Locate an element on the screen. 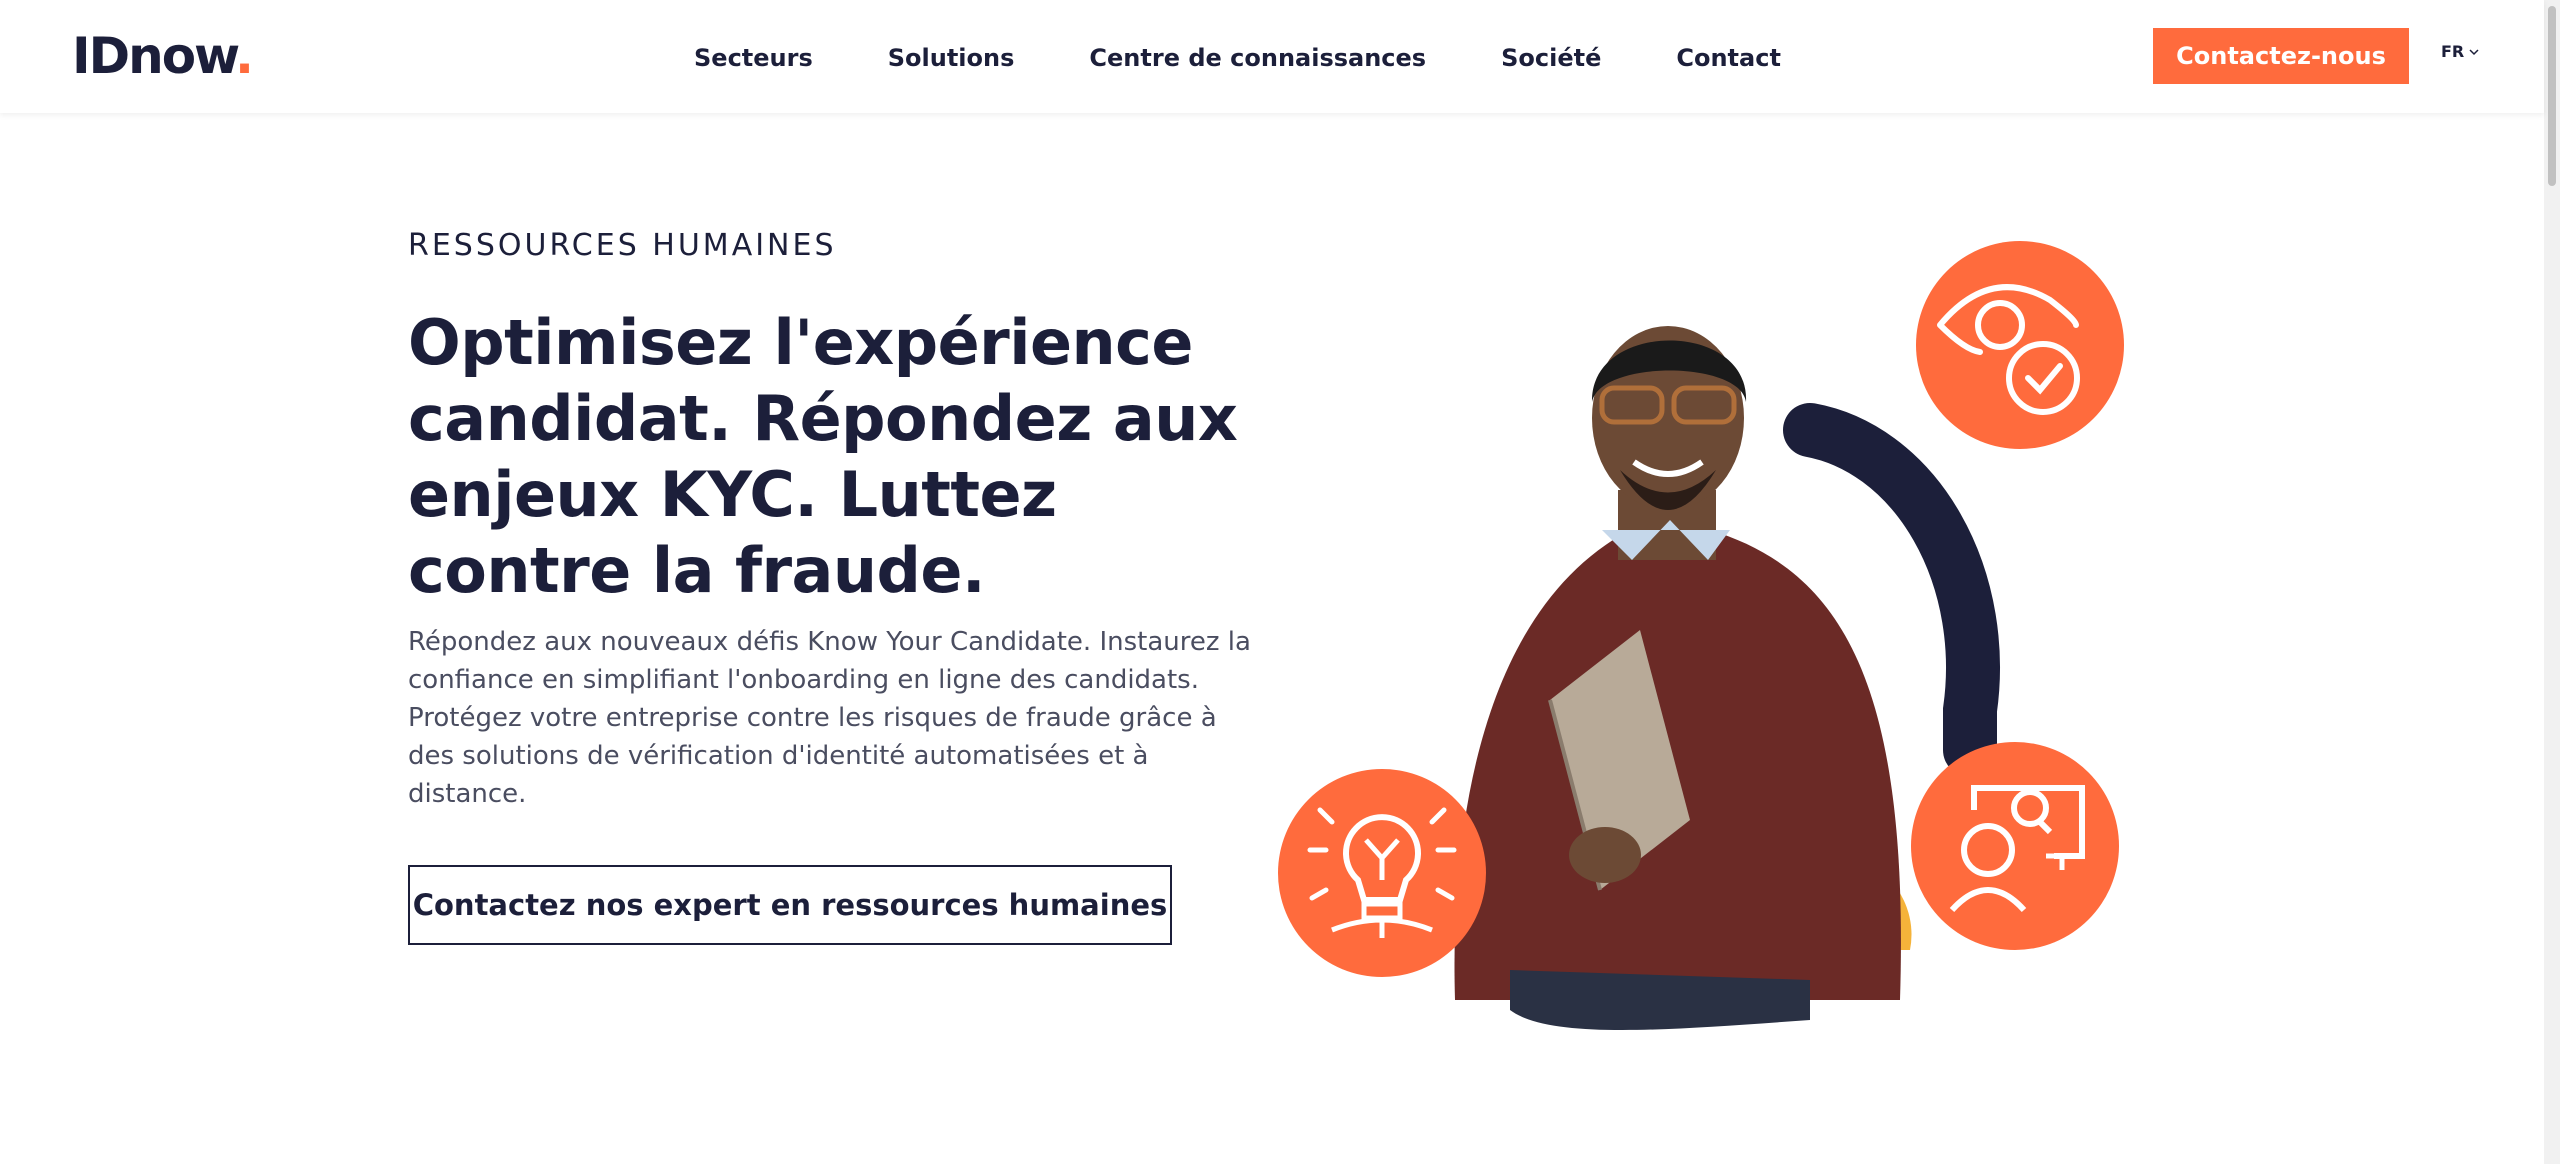  chevron-down-icon is located at coordinates (2474, 51).